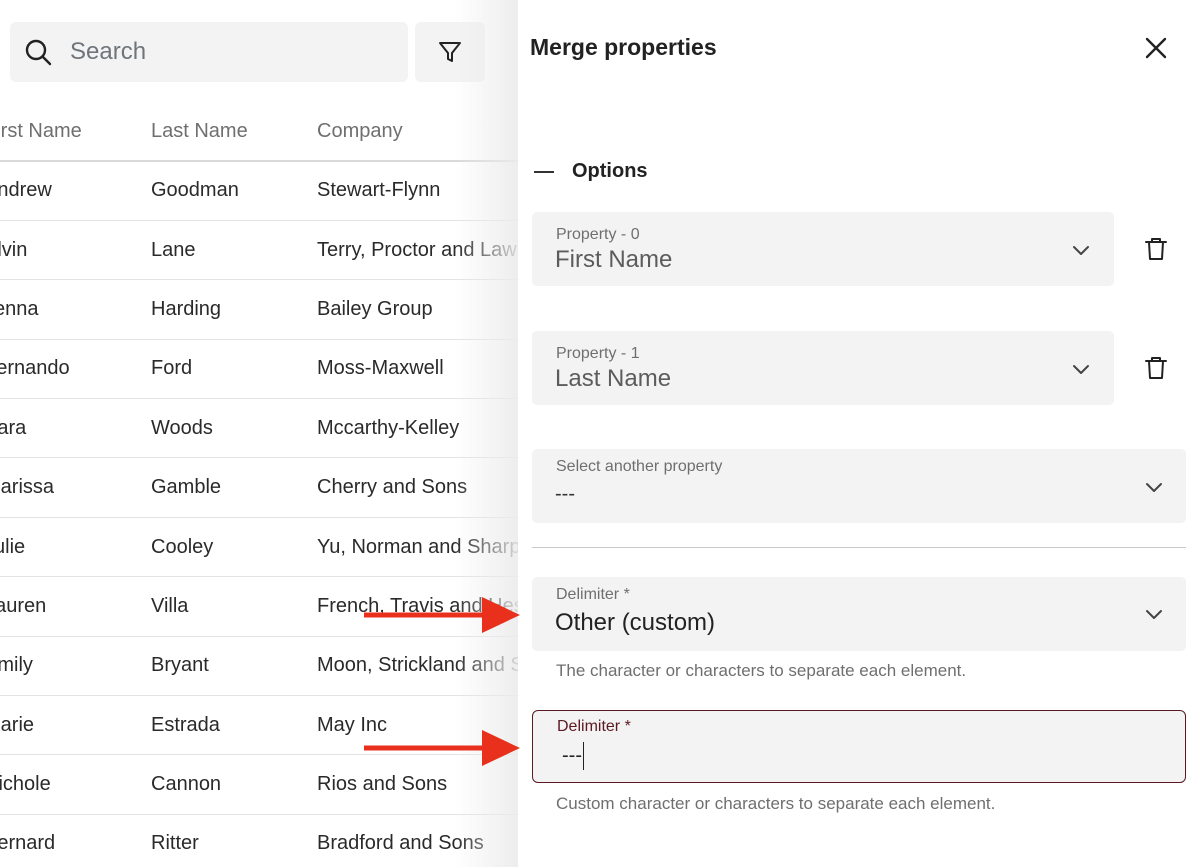  What do you see at coordinates (583, 756) in the screenshot?
I see `text-caret` at bounding box center [583, 756].